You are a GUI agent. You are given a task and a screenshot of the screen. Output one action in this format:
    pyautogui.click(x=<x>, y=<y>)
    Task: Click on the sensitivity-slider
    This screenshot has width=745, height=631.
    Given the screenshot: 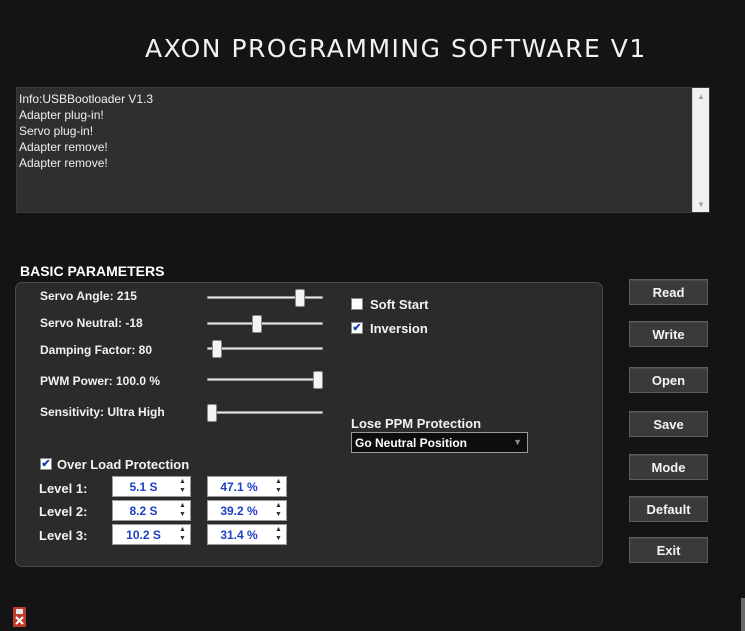 What is the action you would take?
    pyautogui.click(x=265, y=413)
    